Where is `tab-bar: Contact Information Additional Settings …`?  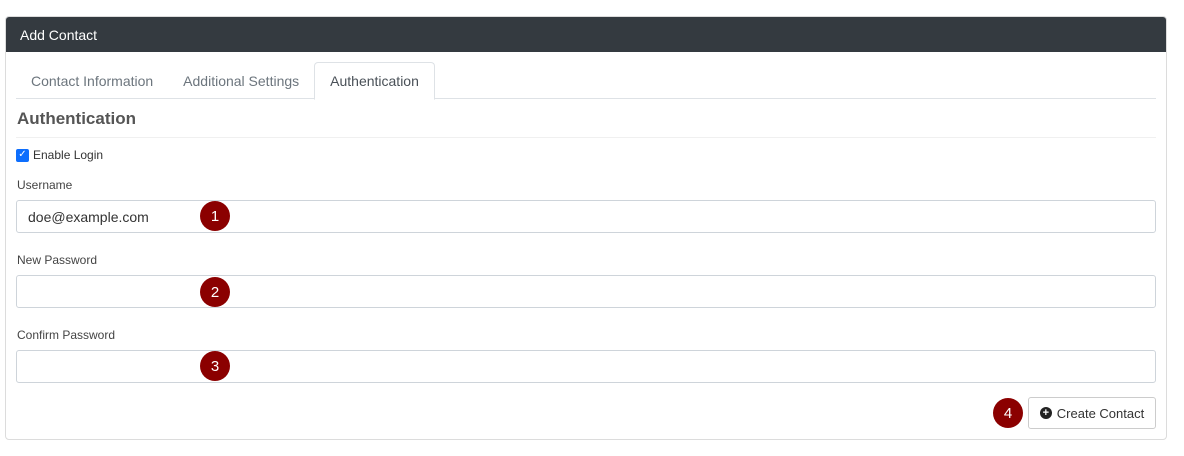 tab-bar: Contact Information Additional Settings … is located at coordinates (586, 81).